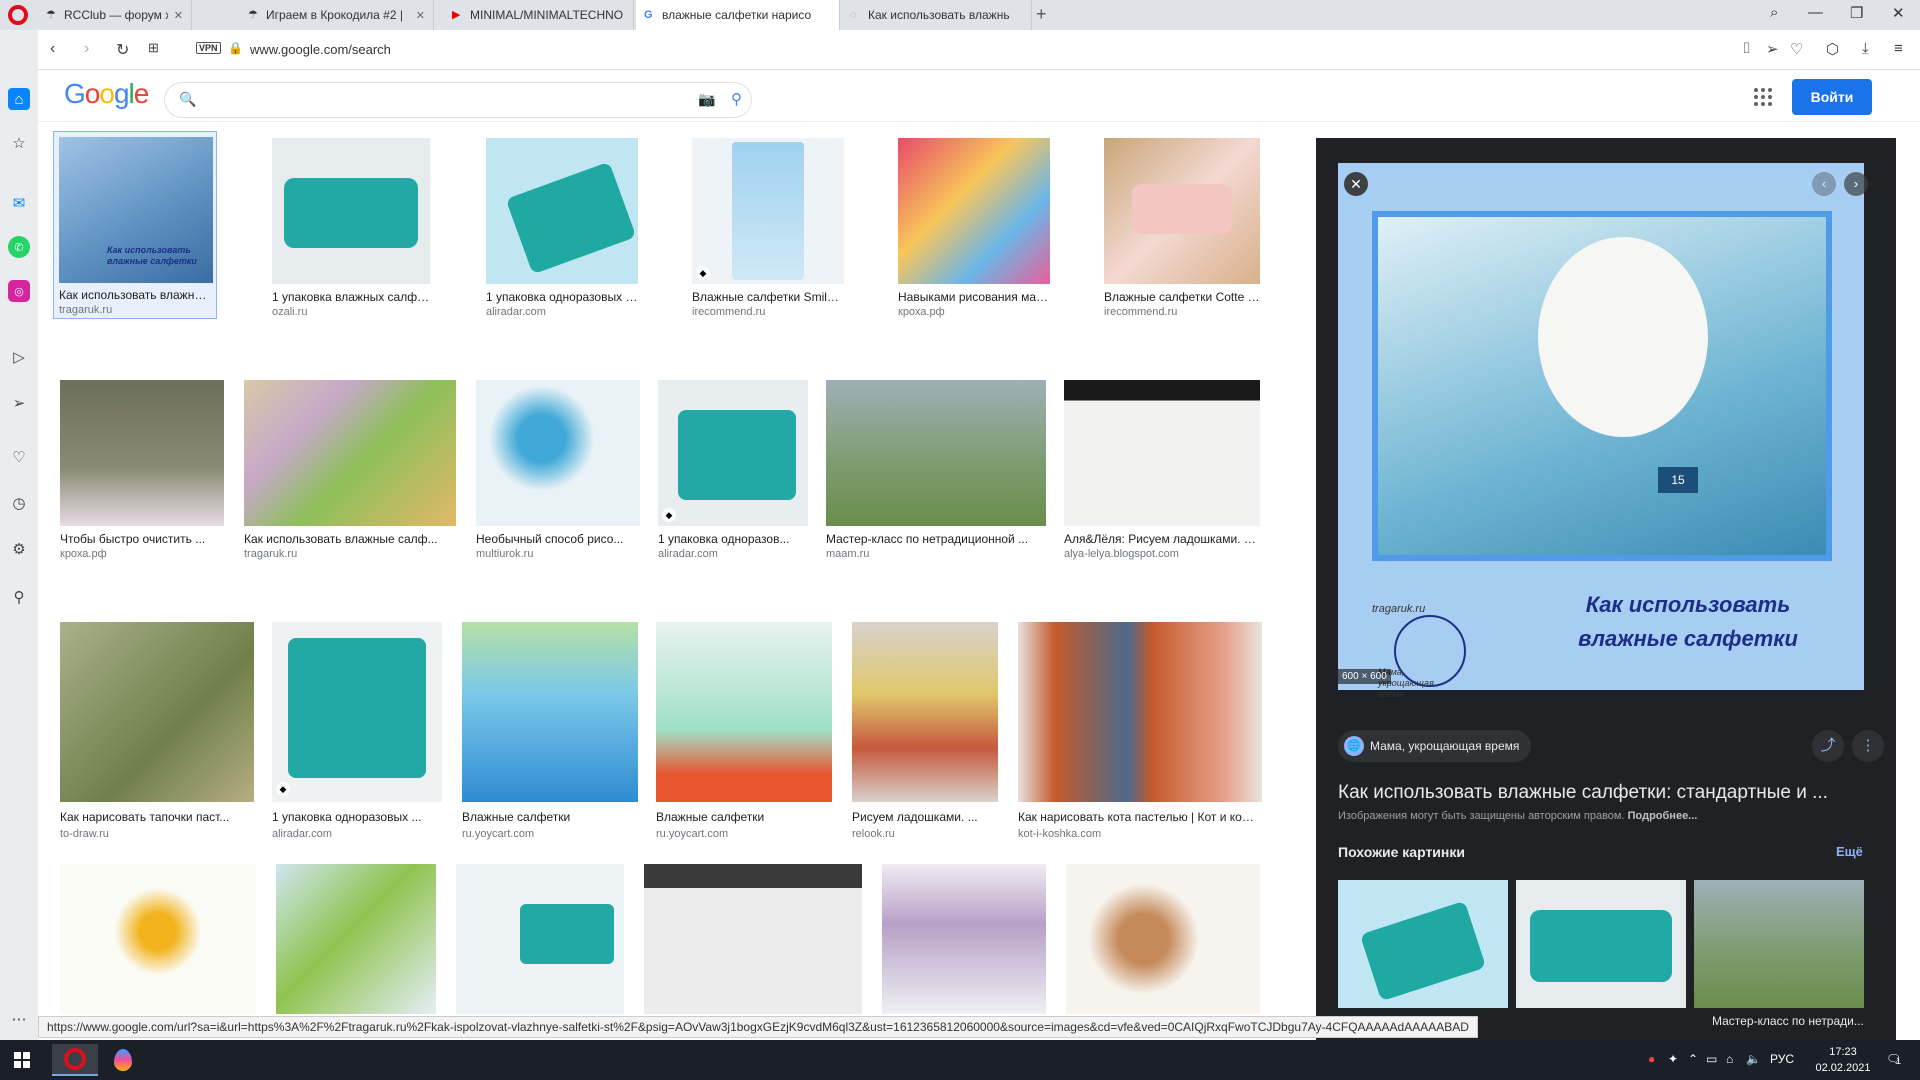 The width and height of the screenshot is (1920, 1080). What do you see at coordinates (1828, 746) in the screenshot?
I see `share-icon: ⤴` at bounding box center [1828, 746].